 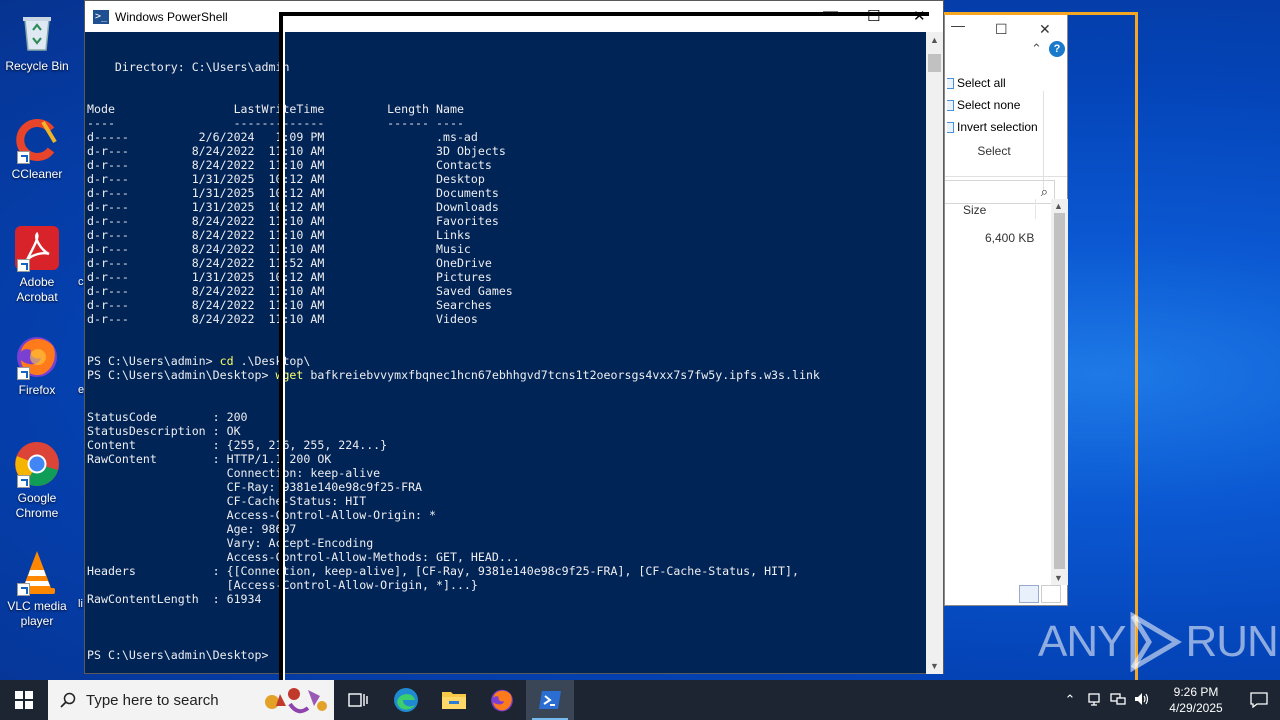 I want to click on details-view-icon, so click(x=1029, y=594).